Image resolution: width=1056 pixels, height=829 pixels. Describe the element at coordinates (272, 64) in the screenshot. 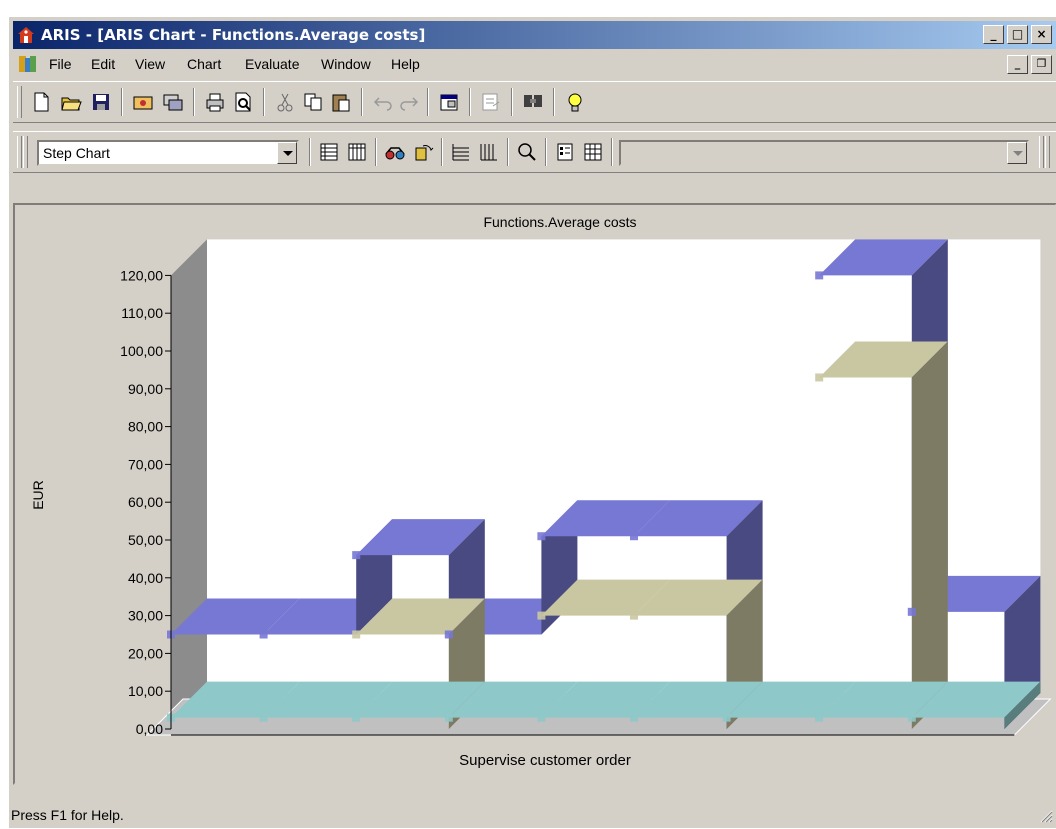

I see `menu-evaluate: Evaluate` at that location.